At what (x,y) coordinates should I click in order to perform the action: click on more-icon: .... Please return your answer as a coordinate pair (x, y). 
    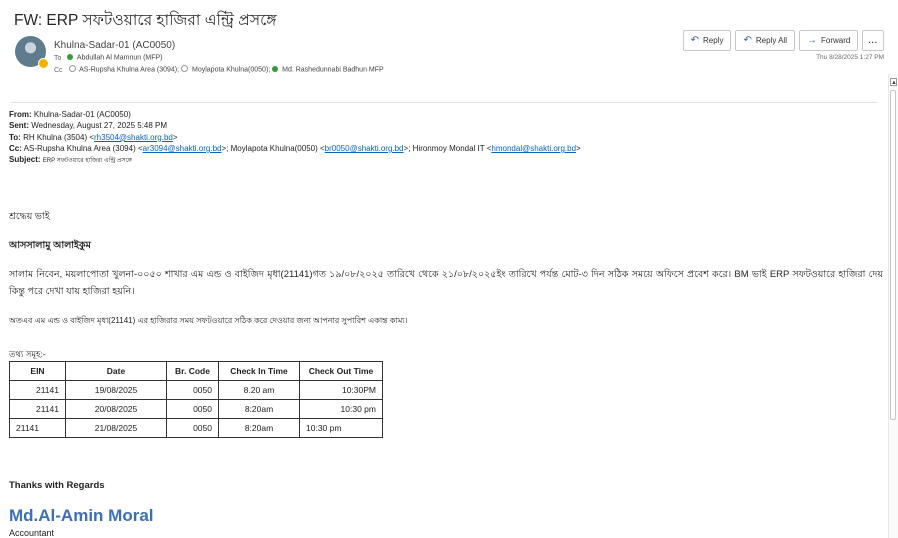
    Looking at the image, I should click on (873, 40).